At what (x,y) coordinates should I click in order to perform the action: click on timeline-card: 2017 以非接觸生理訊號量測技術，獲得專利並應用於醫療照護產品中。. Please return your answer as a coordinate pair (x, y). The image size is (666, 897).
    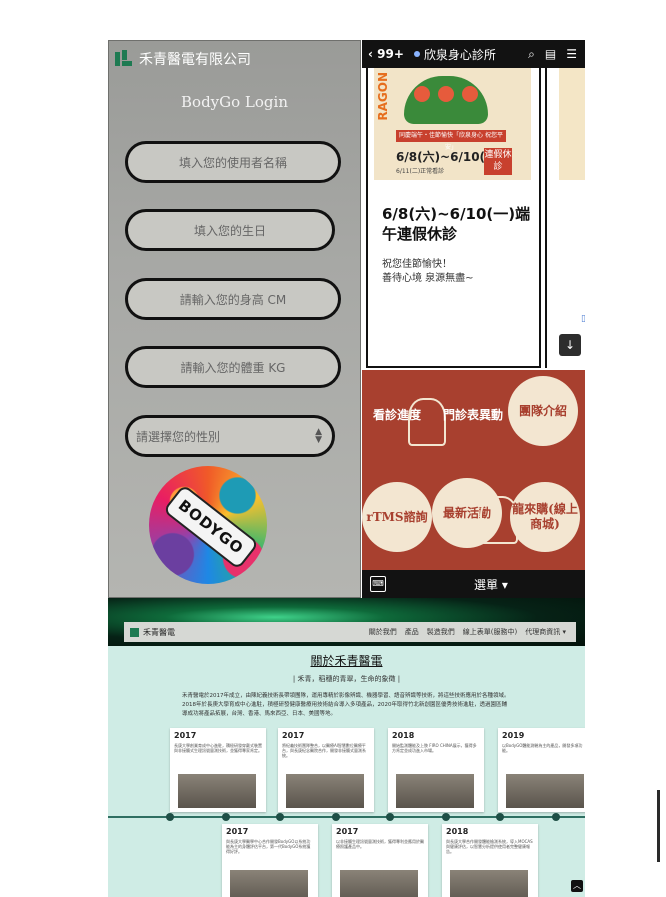
    Looking at the image, I should click on (380, 860).